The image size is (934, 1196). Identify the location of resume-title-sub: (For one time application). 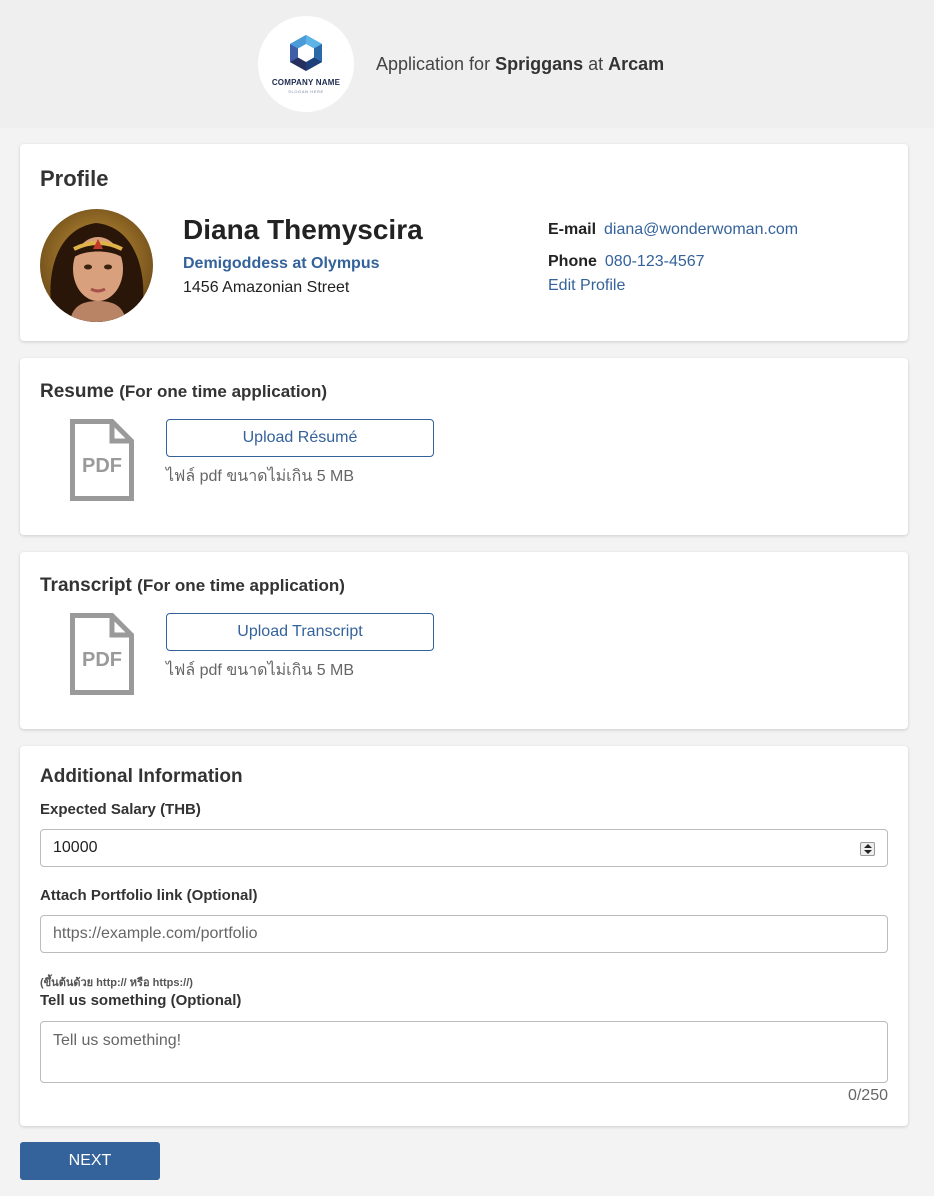
(223, 391).